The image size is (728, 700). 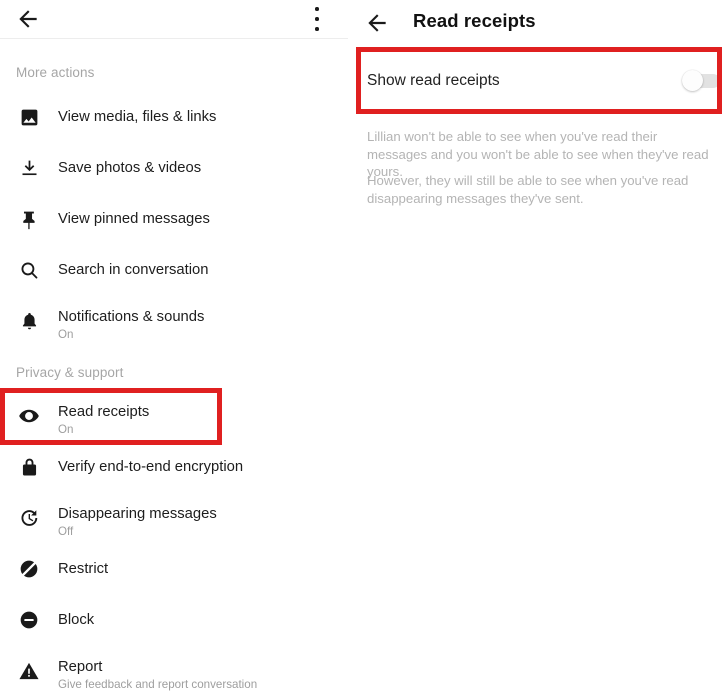 What do you see at coordinates (174, 620) in the screenshot?
I see `menu-item-block: Block` at bounding box center [174, 620].